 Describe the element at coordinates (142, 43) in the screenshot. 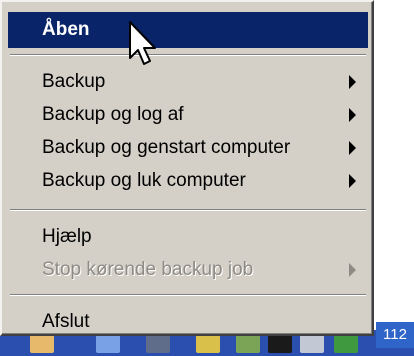

I see `arrow-cursor-icon` at that location.